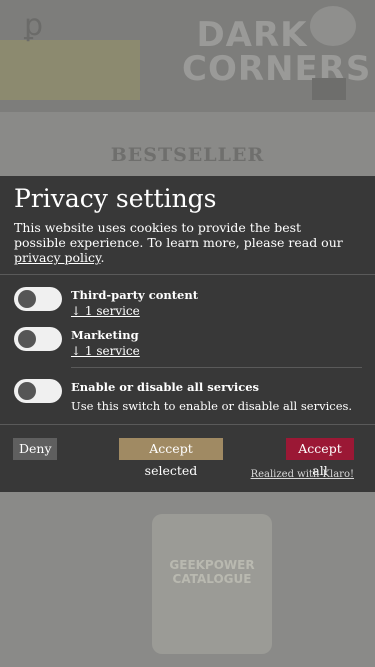 This screenshot has width=375, height=667. Describe the element at coordinates (277, 69) in the screenshot. I see `site-title-line2: CORNERS` at that location.